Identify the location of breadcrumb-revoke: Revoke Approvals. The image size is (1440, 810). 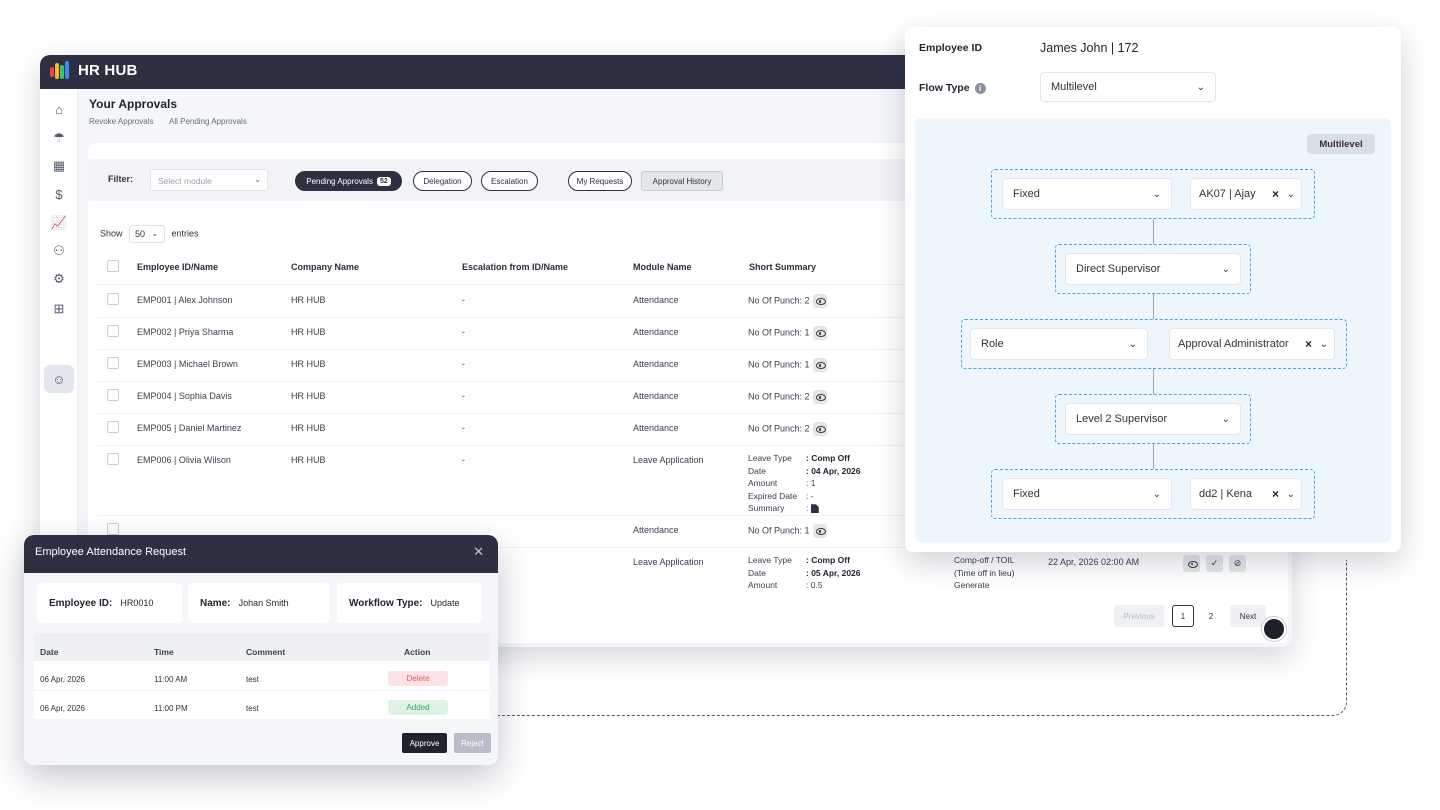
(121, 121).